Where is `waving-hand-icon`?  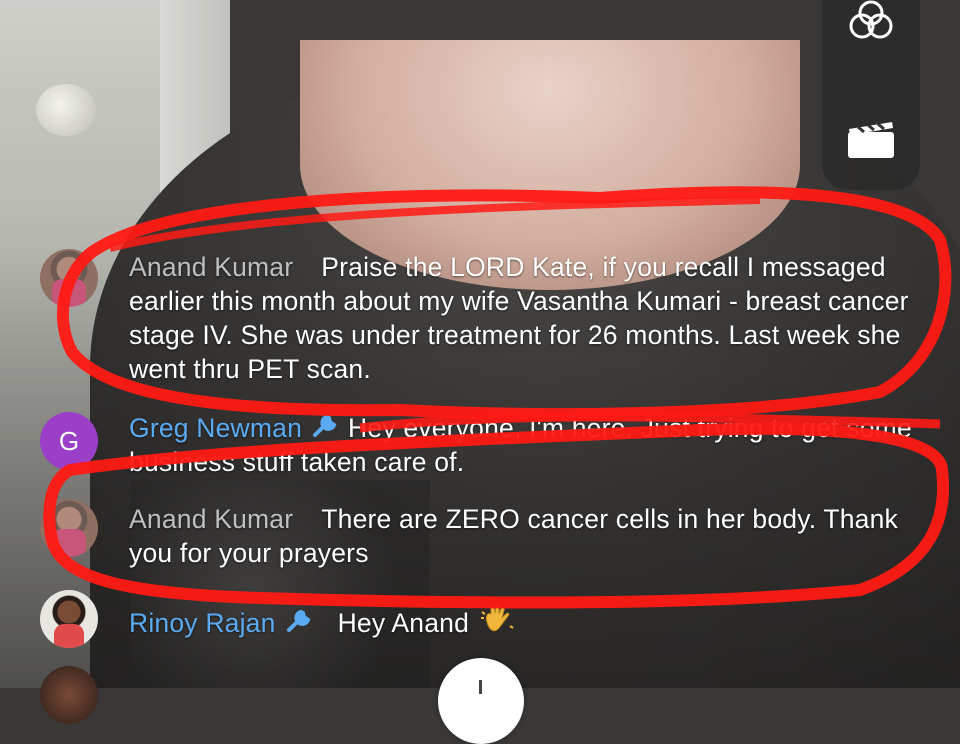
waving-hand-icon is located at coordinates (497, 618).